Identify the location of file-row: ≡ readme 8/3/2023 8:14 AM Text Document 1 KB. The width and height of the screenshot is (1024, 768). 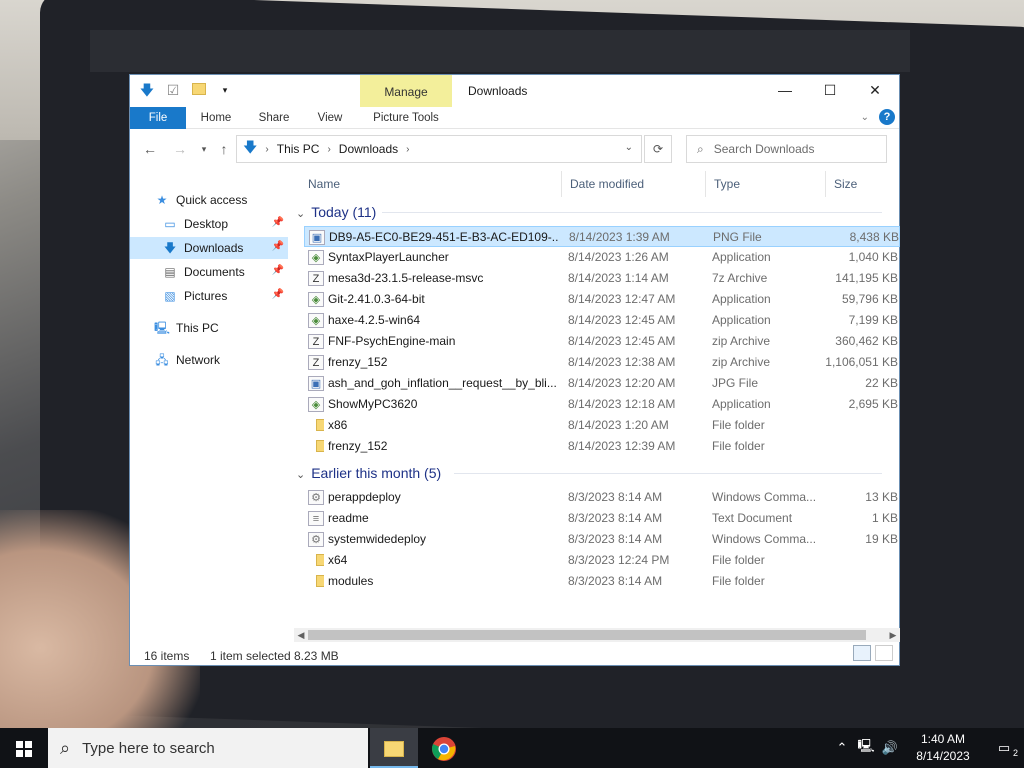
(602, 518).